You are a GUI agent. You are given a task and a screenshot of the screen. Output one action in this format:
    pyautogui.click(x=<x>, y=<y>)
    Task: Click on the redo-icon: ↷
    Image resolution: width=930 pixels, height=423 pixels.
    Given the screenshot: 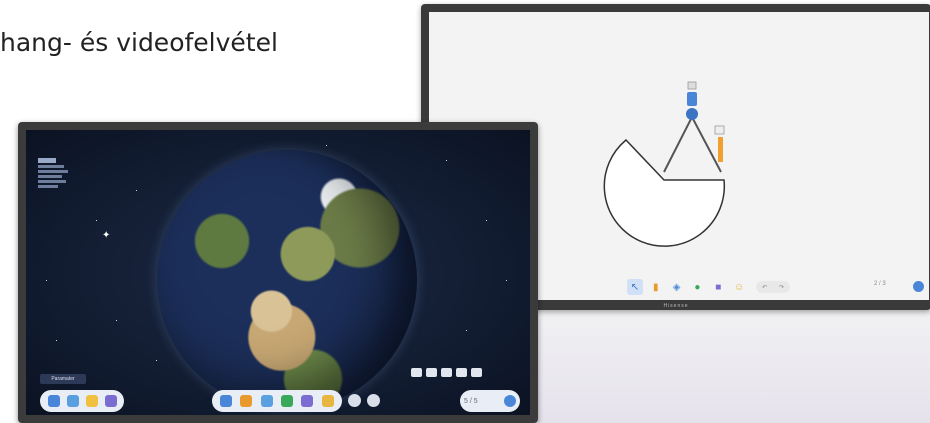 What is the action you would take?
    pyautogui.click(x=781, y=287)
    